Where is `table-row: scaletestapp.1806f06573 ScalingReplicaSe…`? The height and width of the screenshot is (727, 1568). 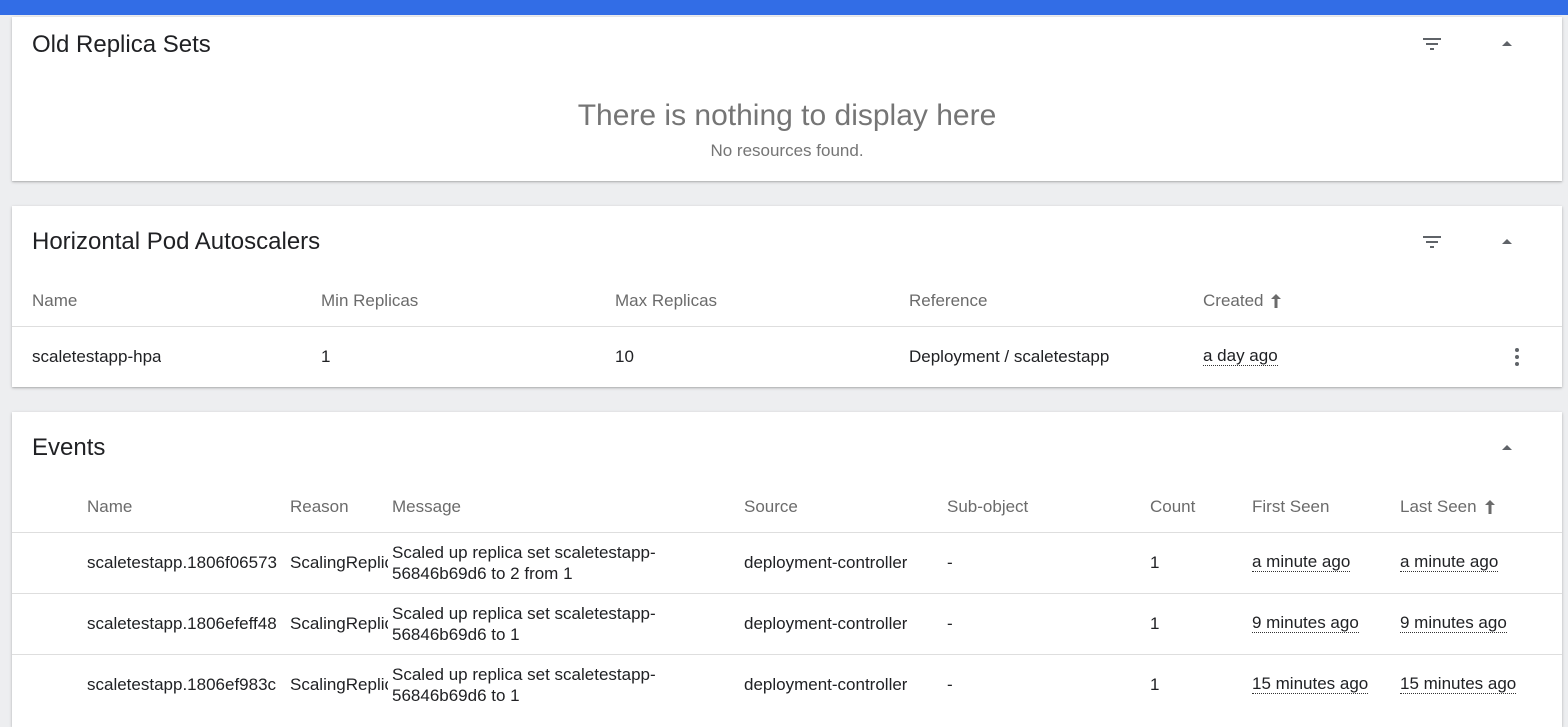
table-row: scaletestapp.1806f06573 ScalingReplicaSe… is located at coordinates (787, 563).